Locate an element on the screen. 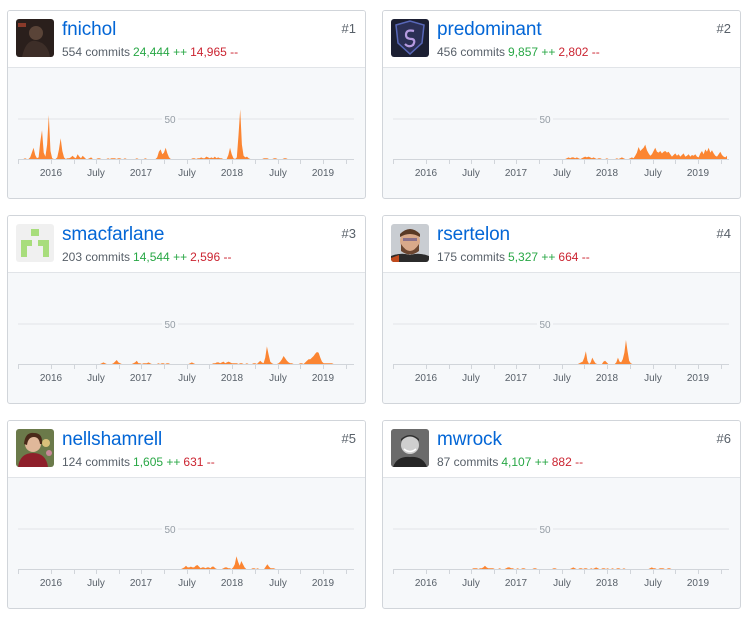 The height and width of the screenshot is (618, 750). contributor-stats: 203 commits 14,544 ++ 2,596 -- is located at coordinates (146, 257).